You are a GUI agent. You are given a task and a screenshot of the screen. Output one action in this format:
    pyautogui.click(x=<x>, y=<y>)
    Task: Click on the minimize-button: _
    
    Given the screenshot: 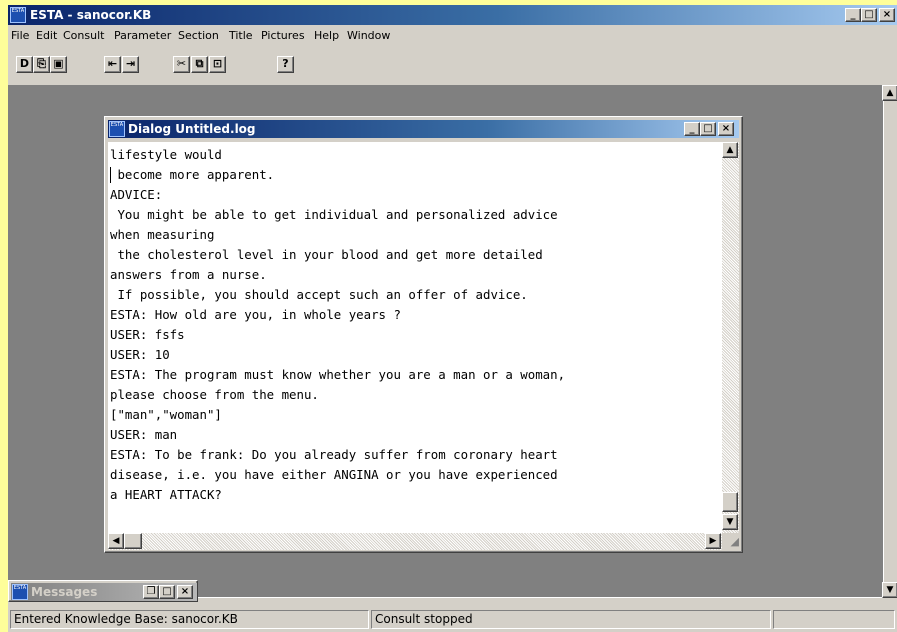 What is the action you would take?
    pyautogui.click(x=853, y=15)
    